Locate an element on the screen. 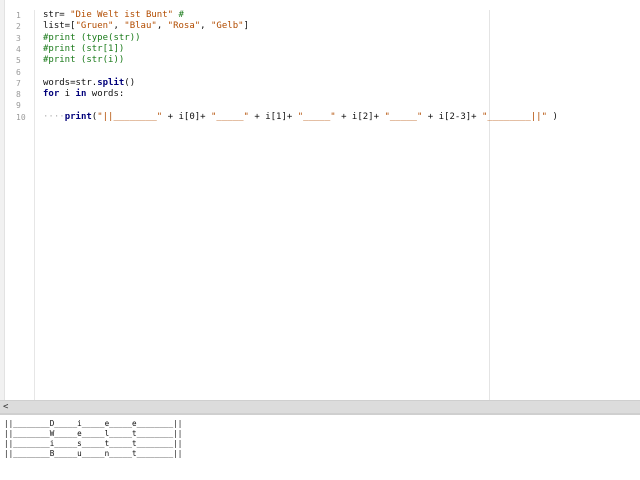  code-line-1: str= "Die Welt ist Bunt" # is located at coordinates (113, 15).